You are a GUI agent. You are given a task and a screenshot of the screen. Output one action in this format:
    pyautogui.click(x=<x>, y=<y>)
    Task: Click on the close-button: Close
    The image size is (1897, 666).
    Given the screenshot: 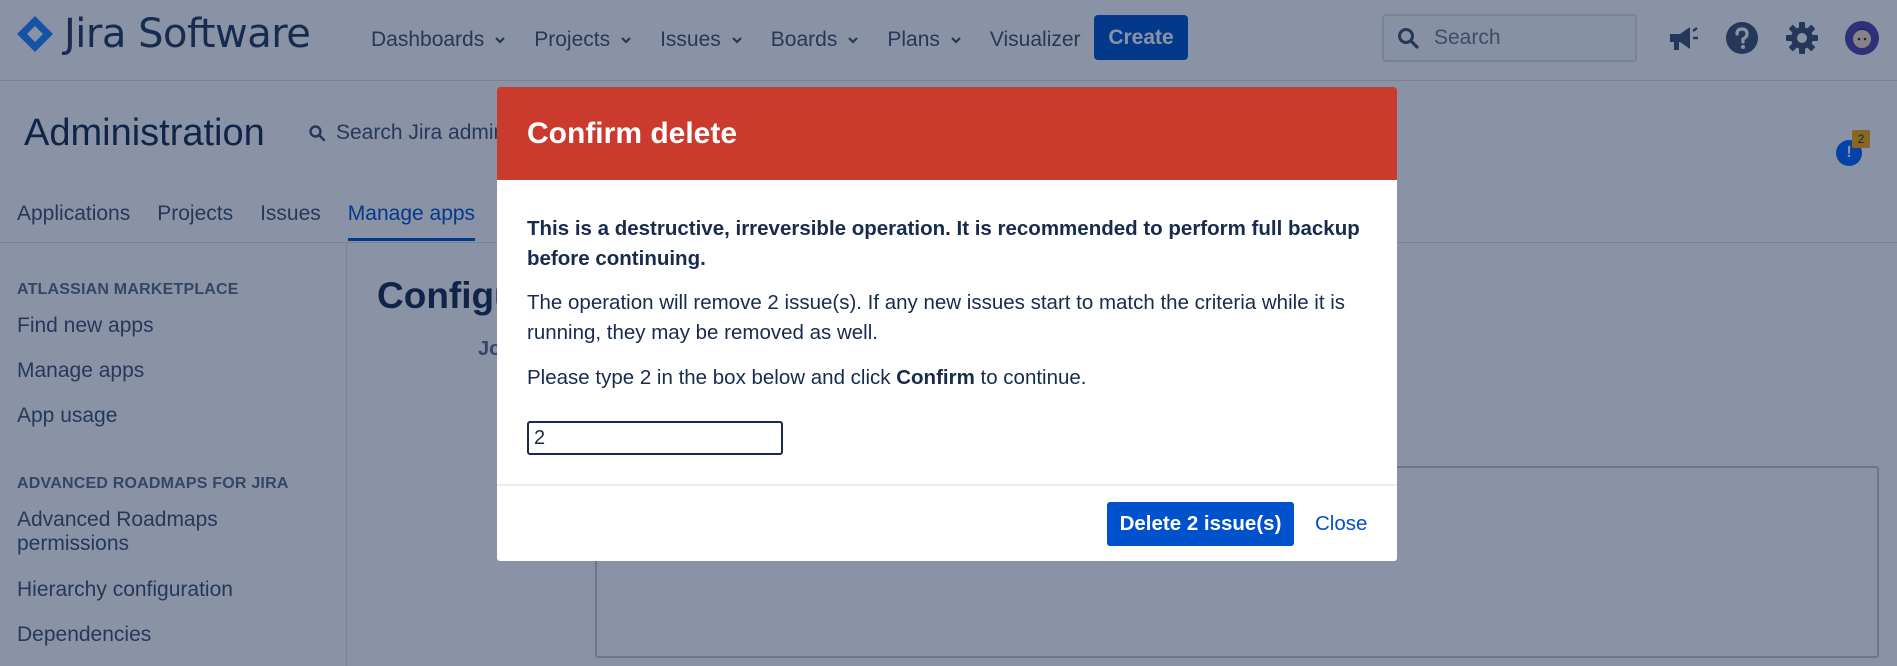 What is the action you would take?
    pyautogui.click(x=1341, y=524)
    